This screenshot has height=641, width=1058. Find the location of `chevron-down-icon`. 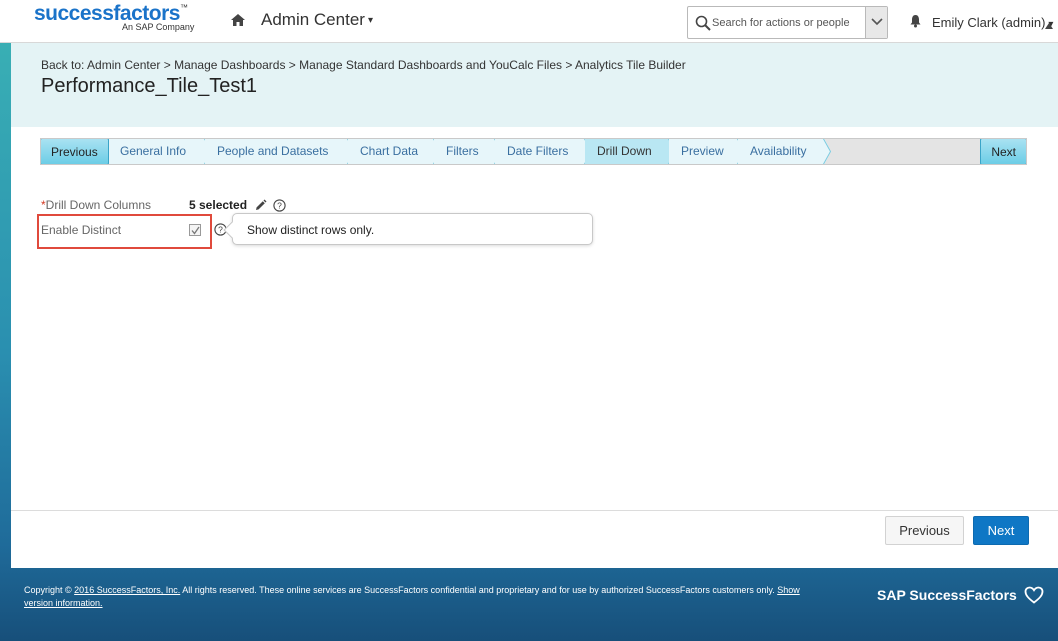

chevron-down-icon is located at coordinates (877, 22).